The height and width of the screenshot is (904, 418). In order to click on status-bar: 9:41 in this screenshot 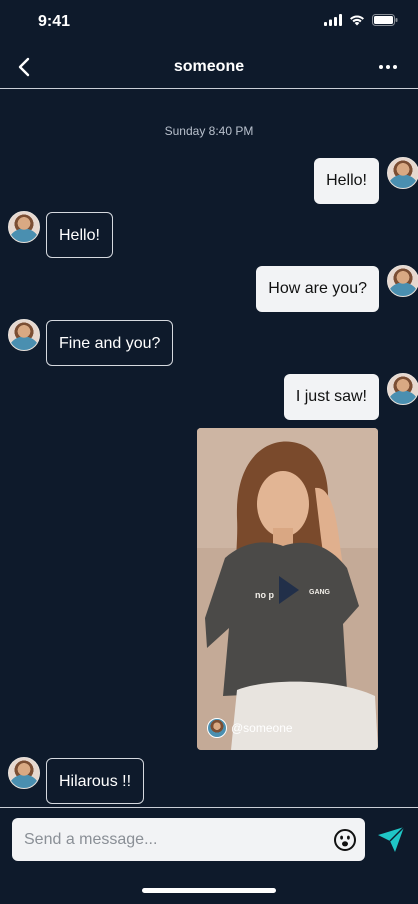, I will do `click(209, 23)`.